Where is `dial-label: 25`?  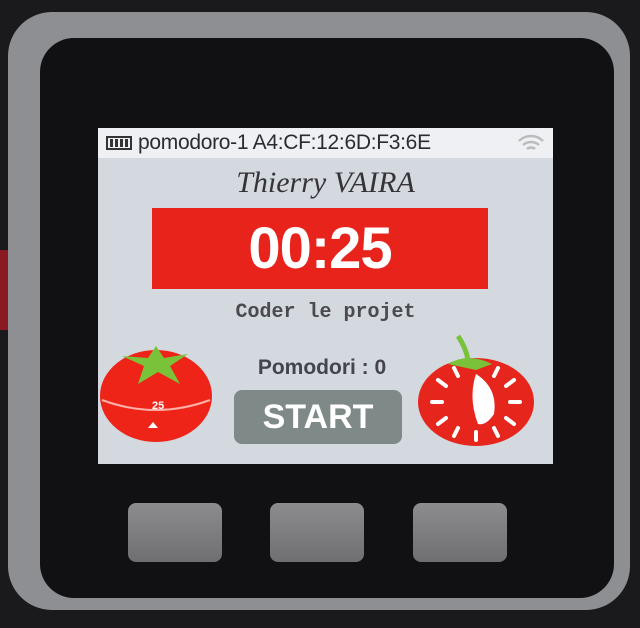
dial-label: 25 is located at coordinates (158, 406).